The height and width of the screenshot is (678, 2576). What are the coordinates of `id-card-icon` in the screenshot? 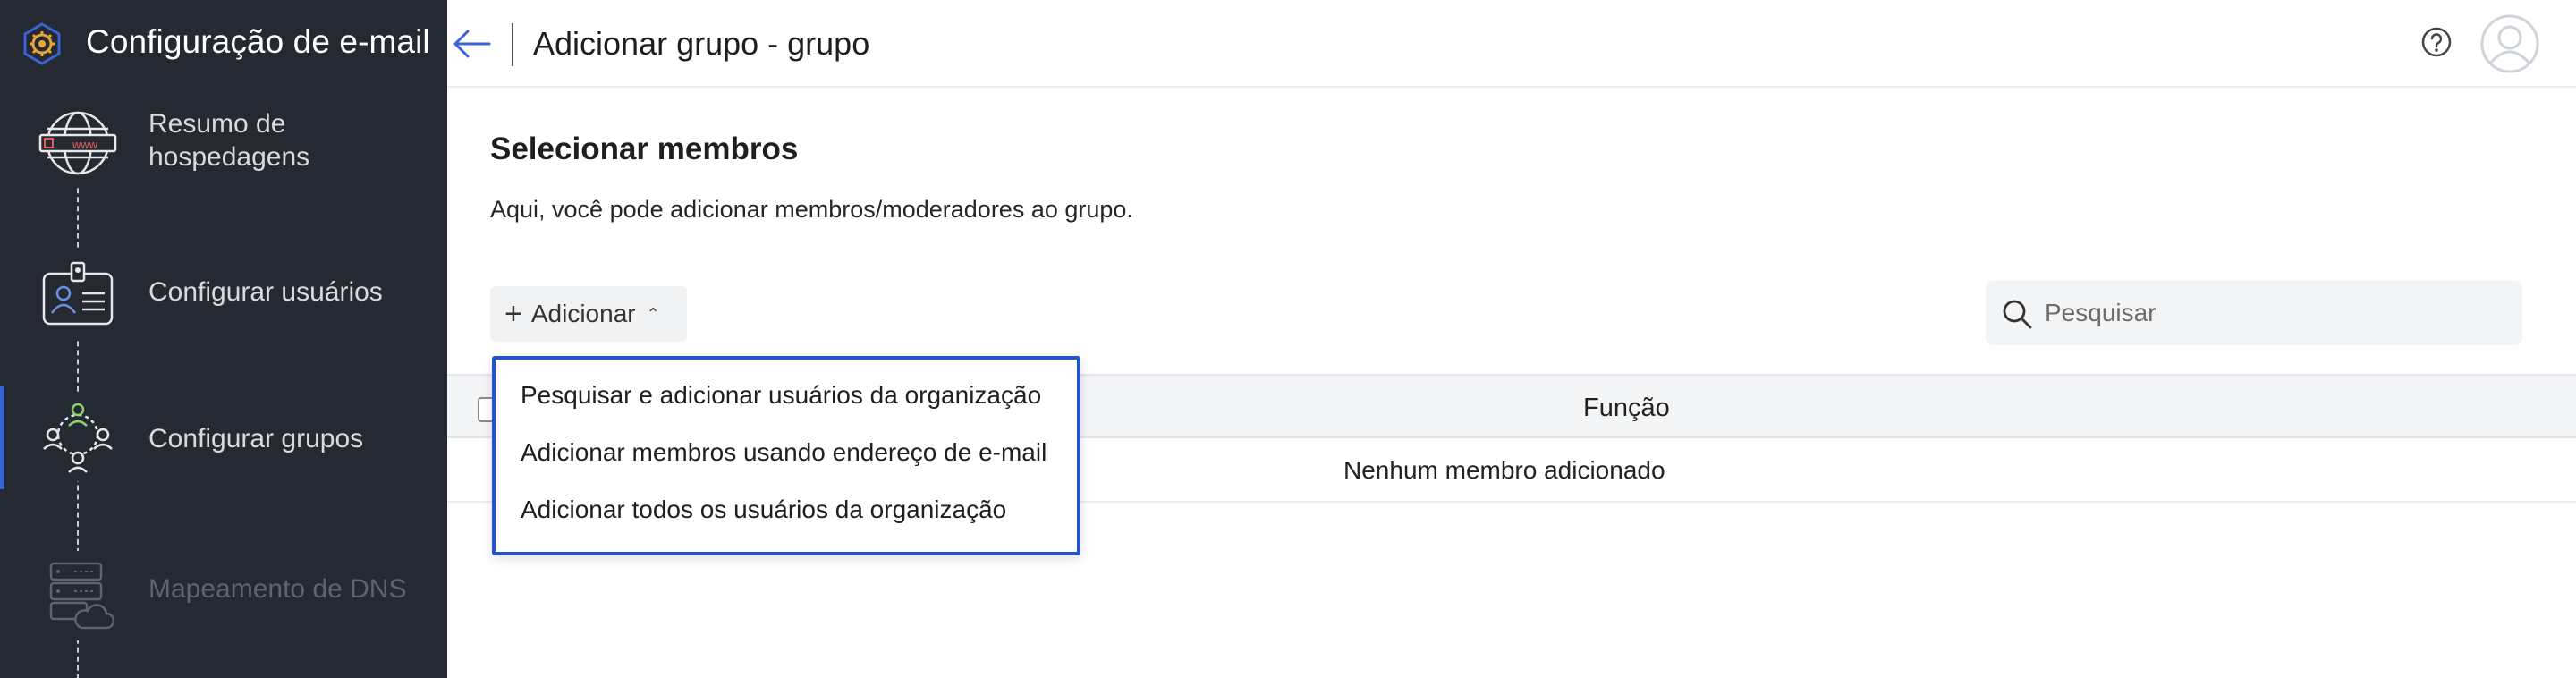 It's located at (77, 295).